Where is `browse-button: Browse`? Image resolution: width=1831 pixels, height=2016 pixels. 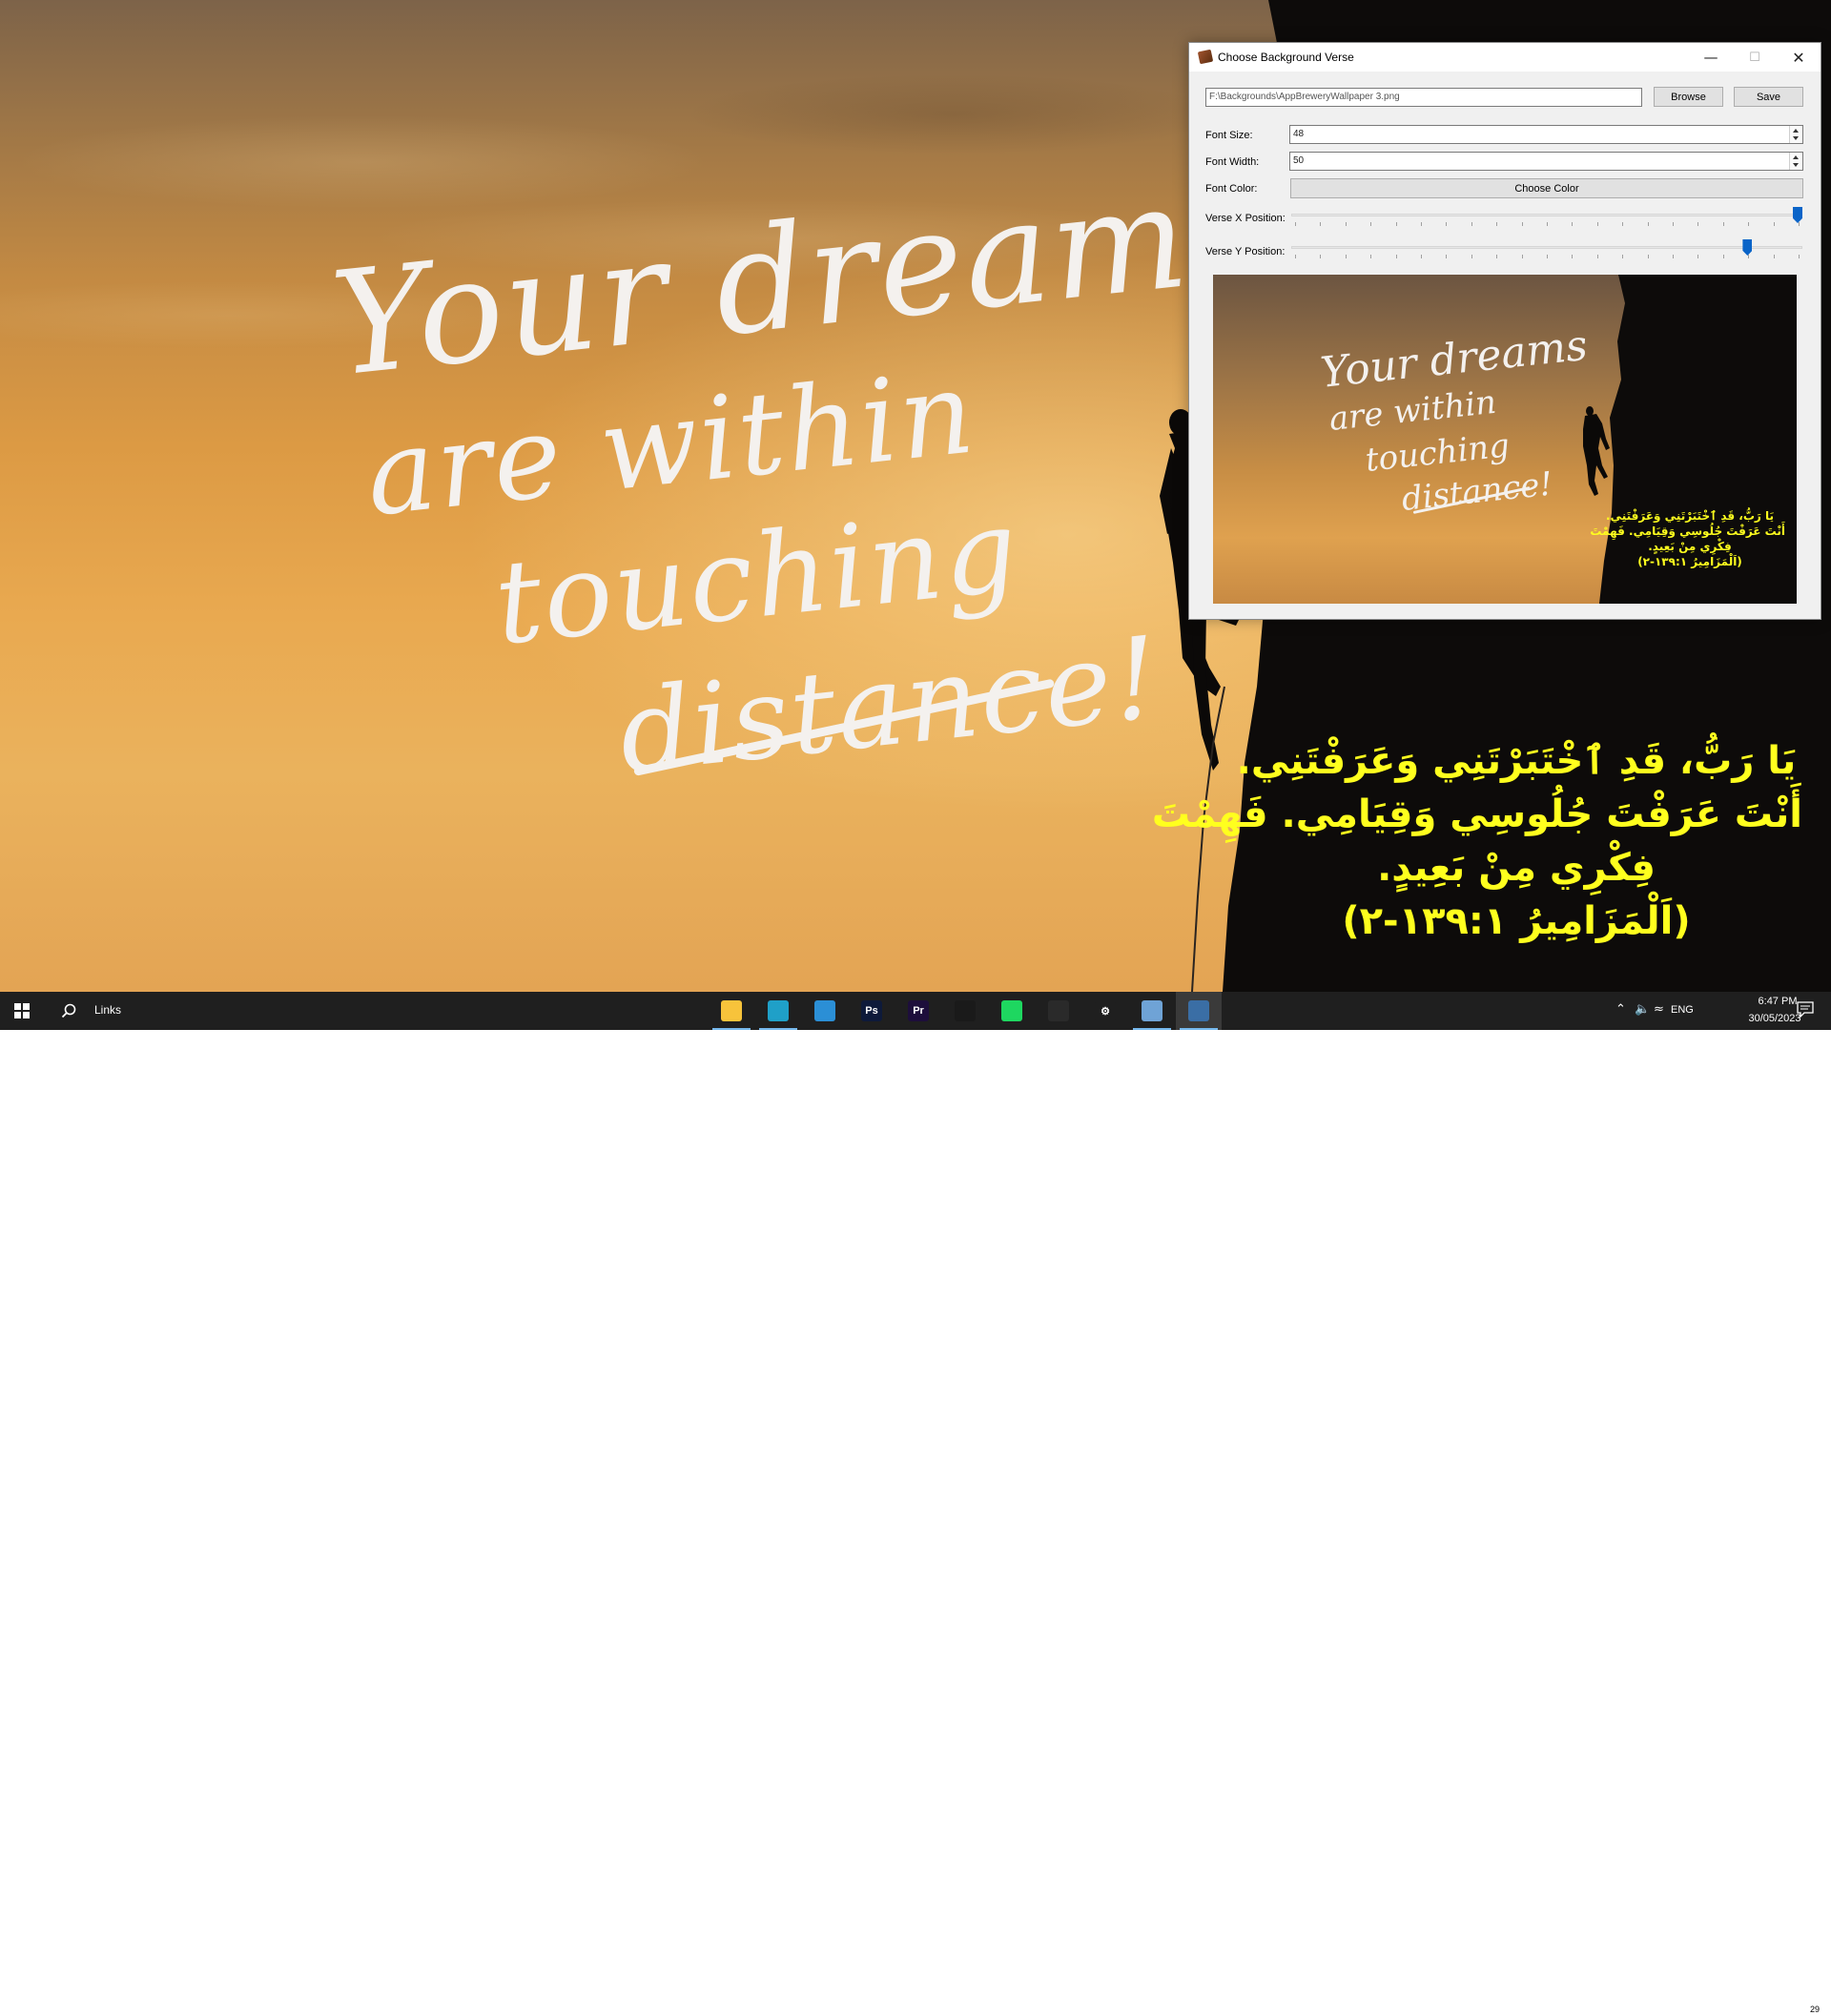 browse-button: Browse is located at coordinates (1689, 97).